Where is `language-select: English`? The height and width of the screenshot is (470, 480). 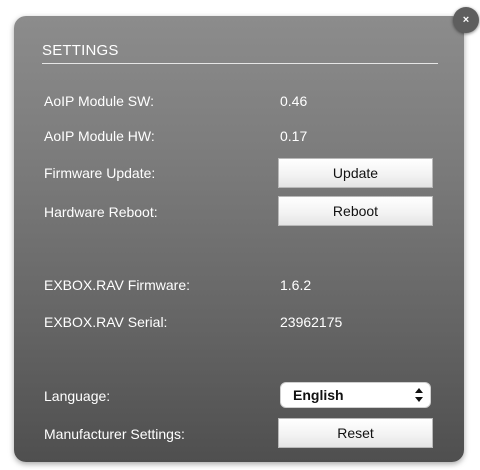
language-select: English is located at coordinates (355, 395).